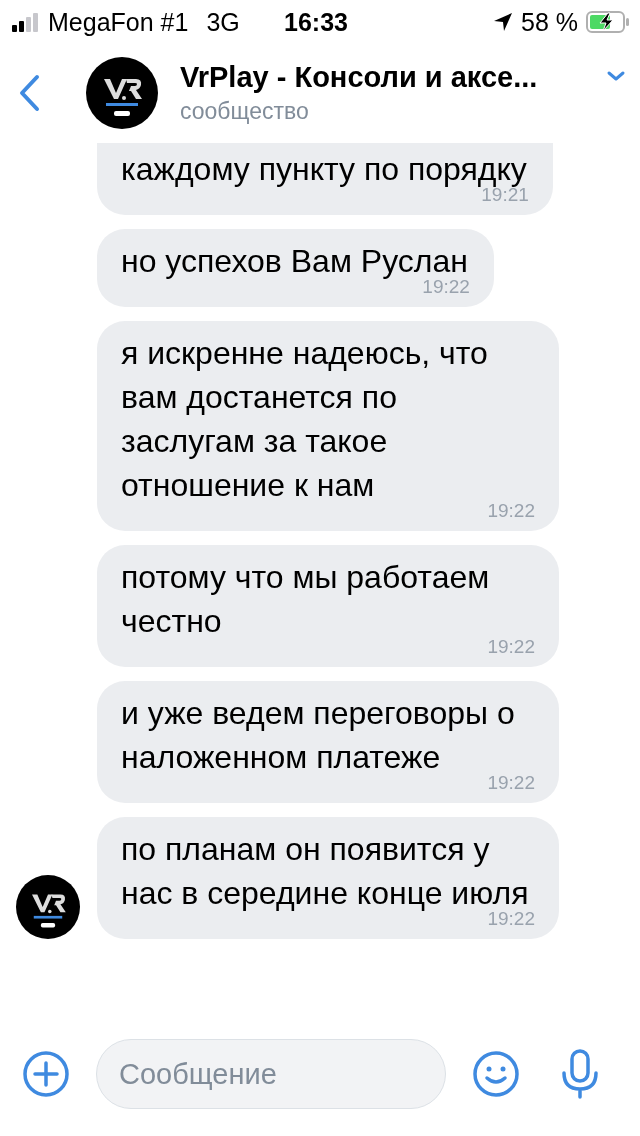 The height and width of the screenshot is (1136, 640). I want to click on chevron-down-icon, so click(616, 76).